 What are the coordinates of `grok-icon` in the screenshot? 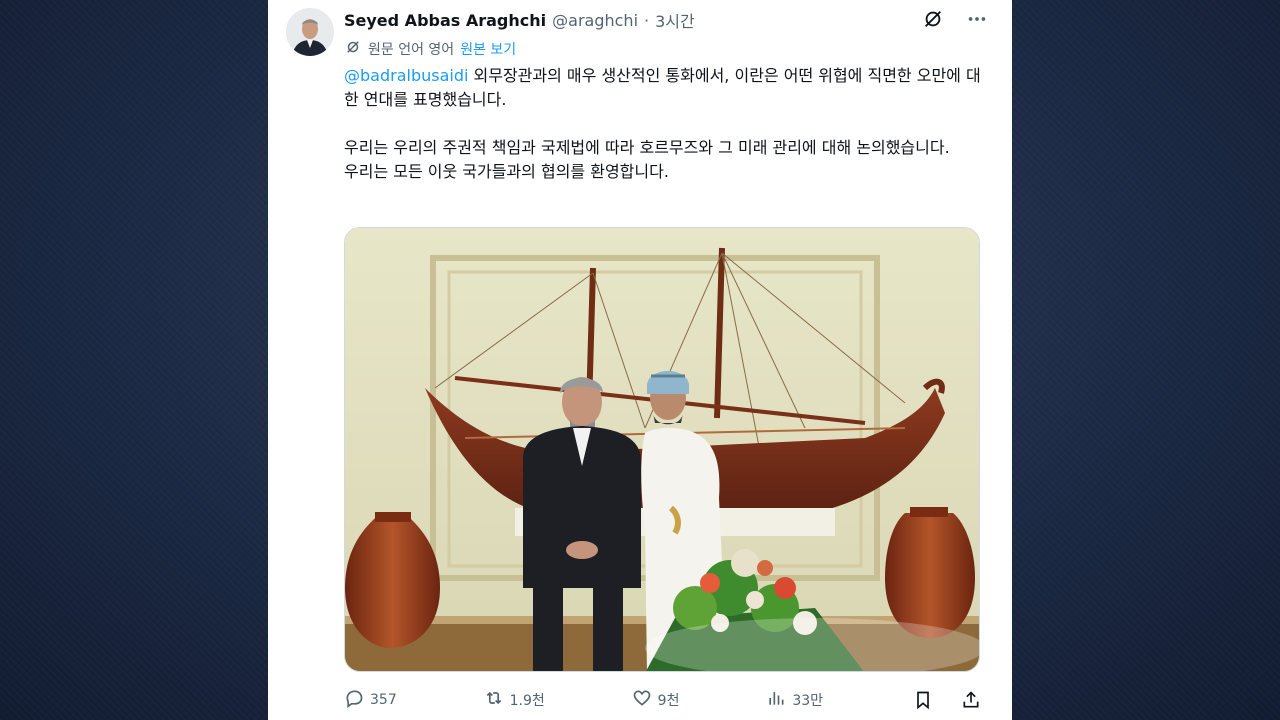 It's located at (933, 19).